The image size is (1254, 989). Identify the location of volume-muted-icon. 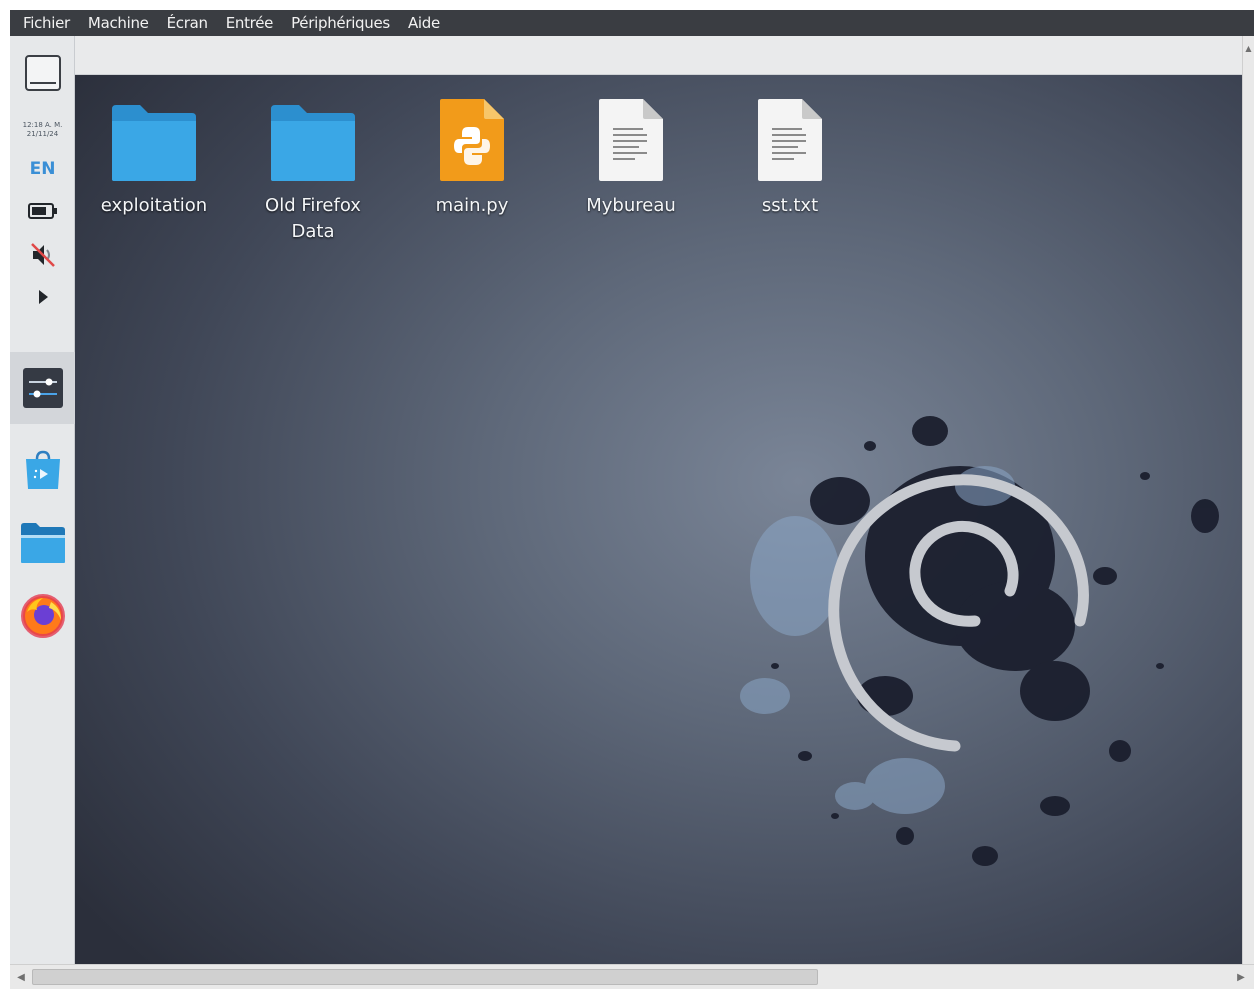
(42, 255).